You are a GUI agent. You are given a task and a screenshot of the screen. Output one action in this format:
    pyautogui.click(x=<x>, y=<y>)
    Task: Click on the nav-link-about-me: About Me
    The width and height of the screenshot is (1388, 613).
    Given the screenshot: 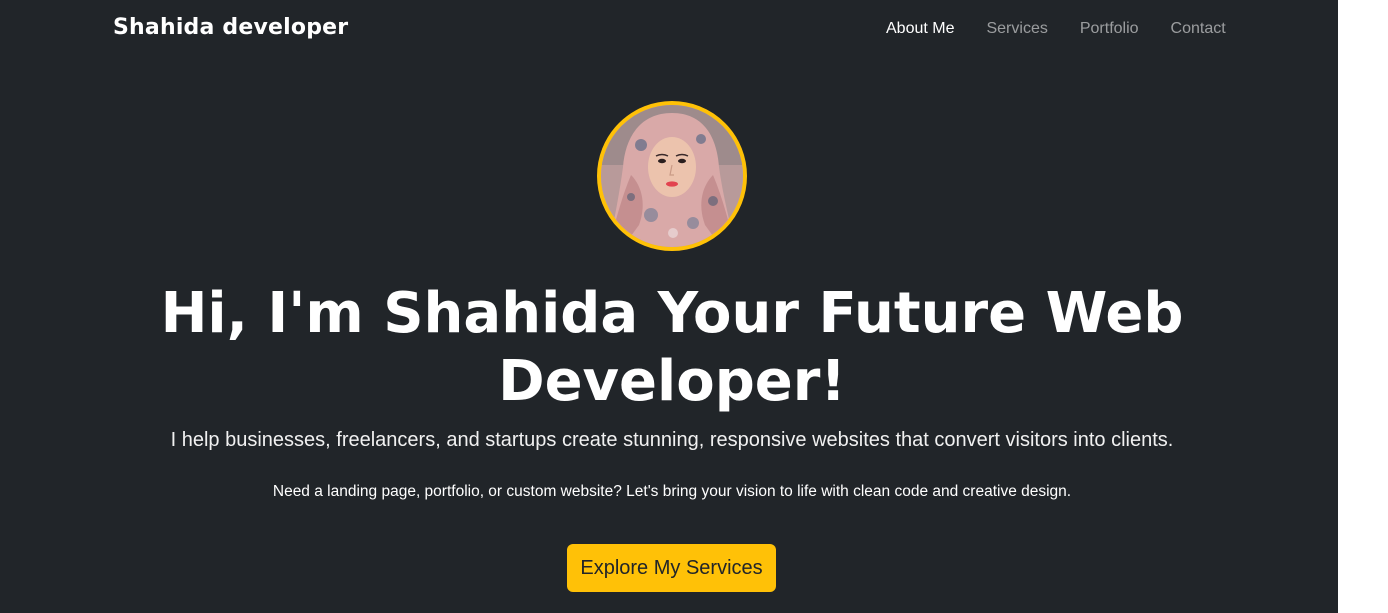 What is the action you would take?
    pyautogui.click(x=920, y=29)
    